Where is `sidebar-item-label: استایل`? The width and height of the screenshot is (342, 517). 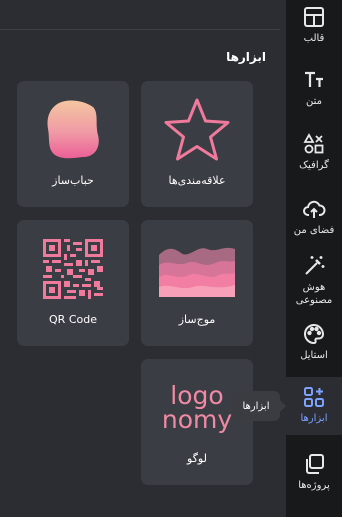
sidebar-item-label: استایل is located at coordinates (314, 355).